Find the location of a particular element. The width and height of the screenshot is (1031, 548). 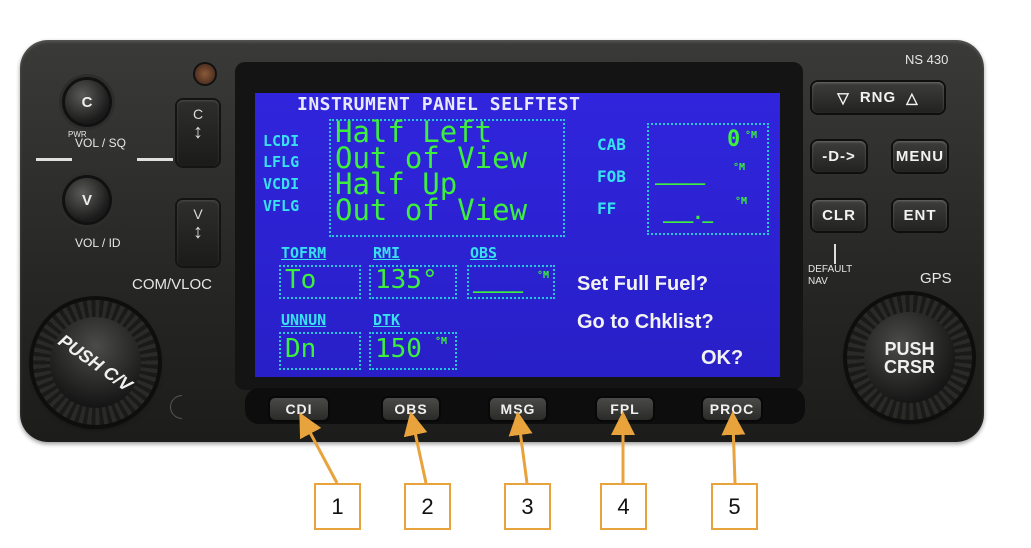

callout-3: 3 is located at coordinates (527, 506).